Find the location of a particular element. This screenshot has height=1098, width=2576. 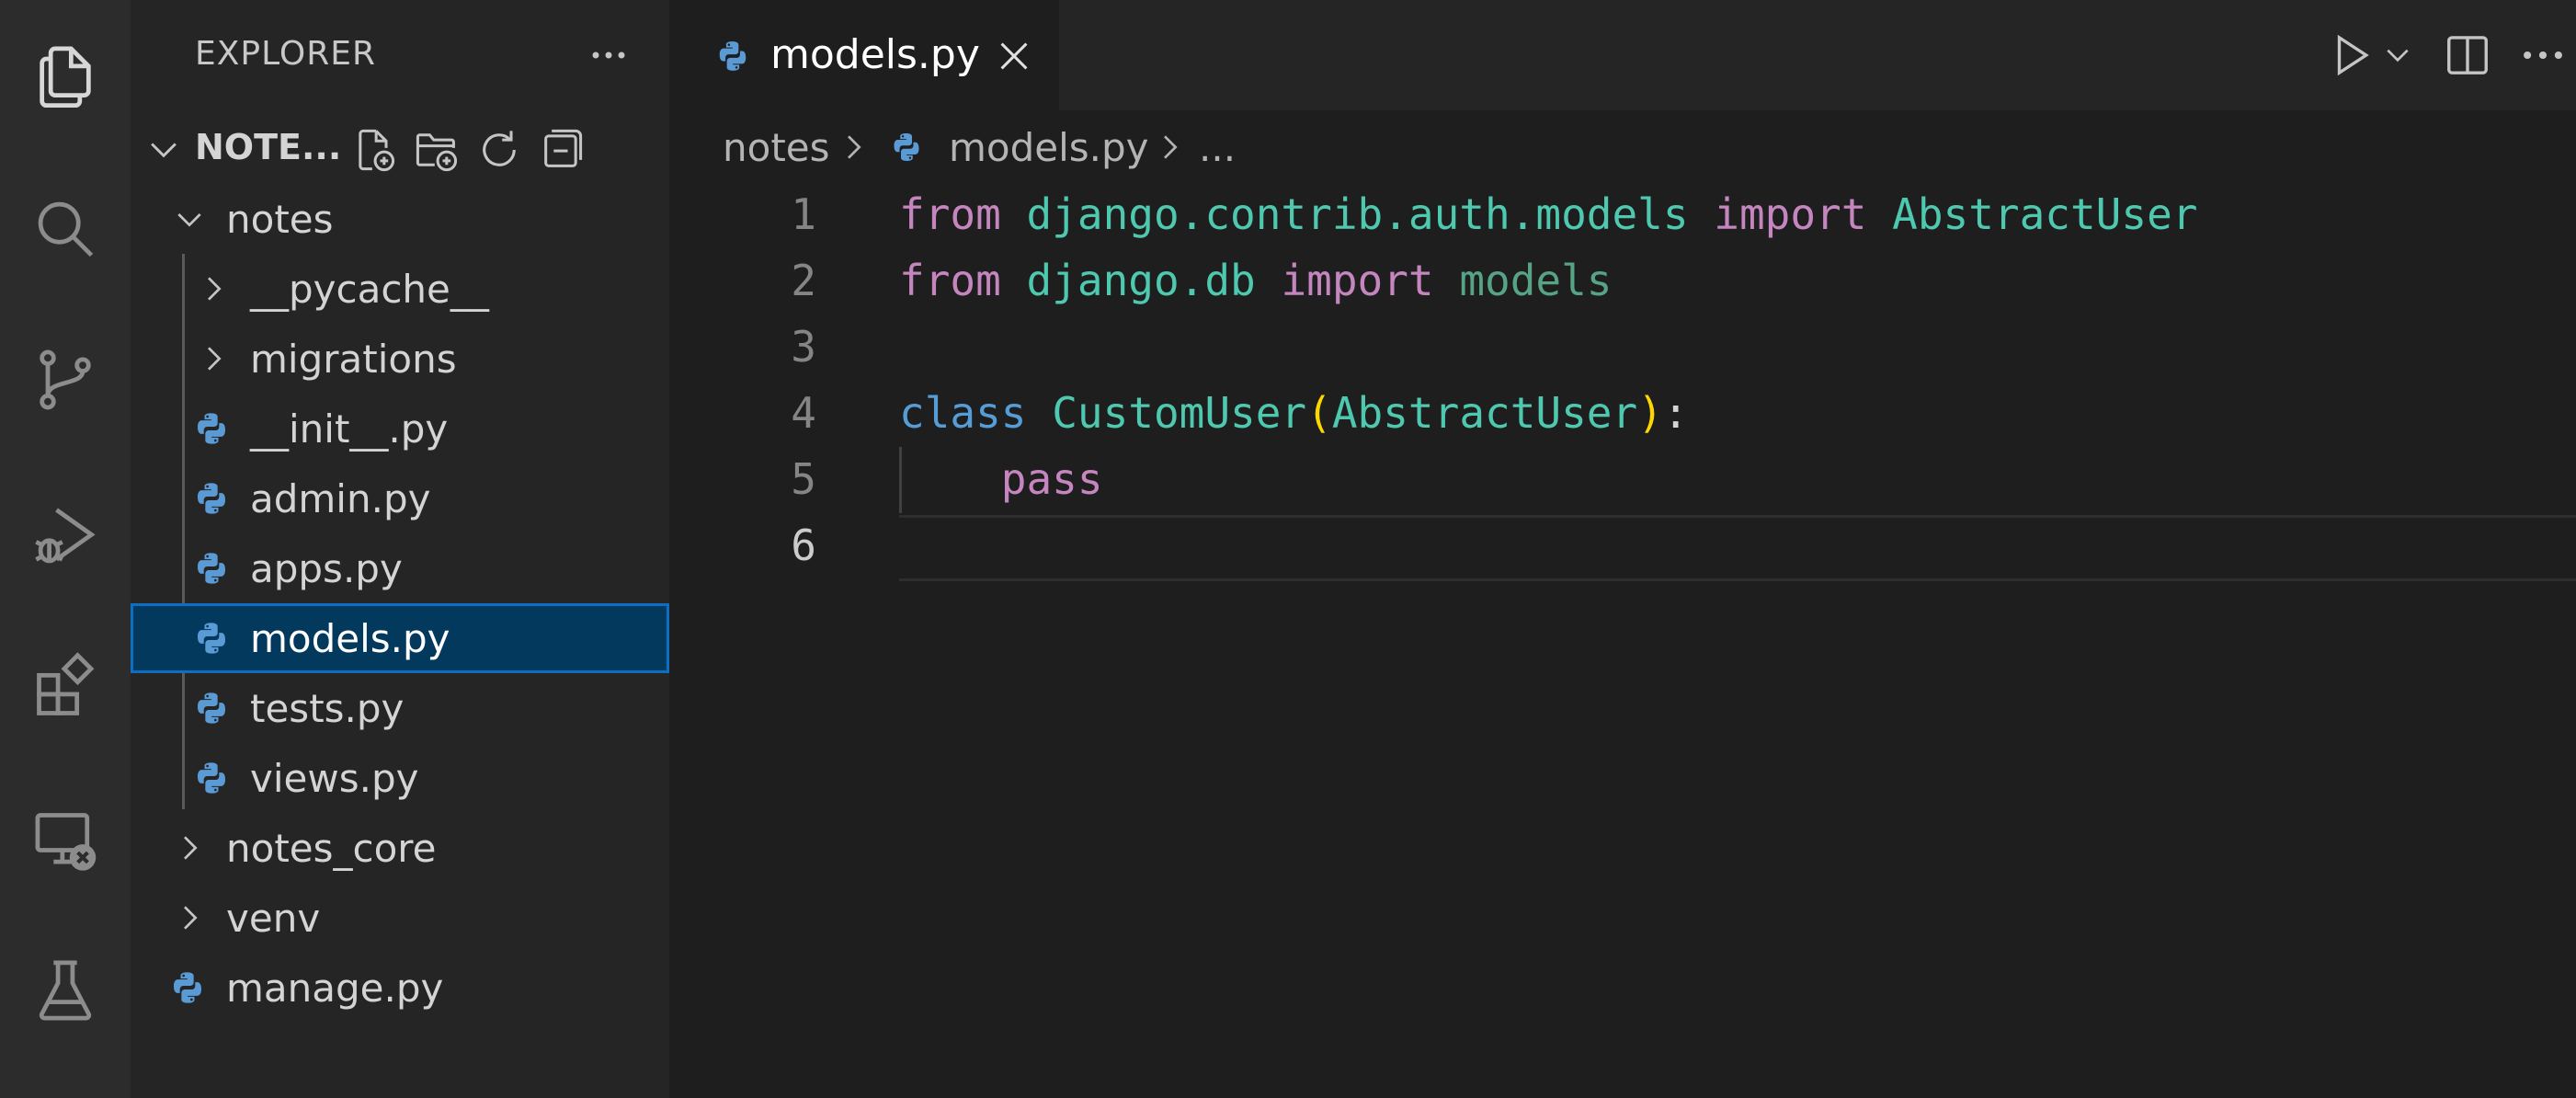

new-folder-icon is located at coordinates (436, 150).